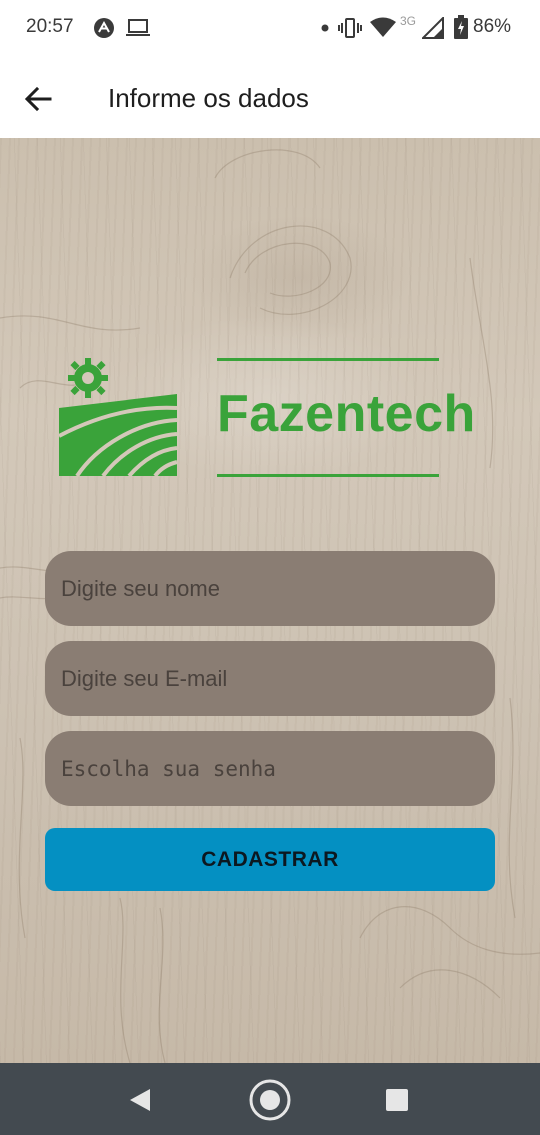 The height and width of the screenshot is (1135, 540). What do you see at coordinates (461, 27) in the screenshot?
I see `battery-icon` at bounding box center [461, 27].